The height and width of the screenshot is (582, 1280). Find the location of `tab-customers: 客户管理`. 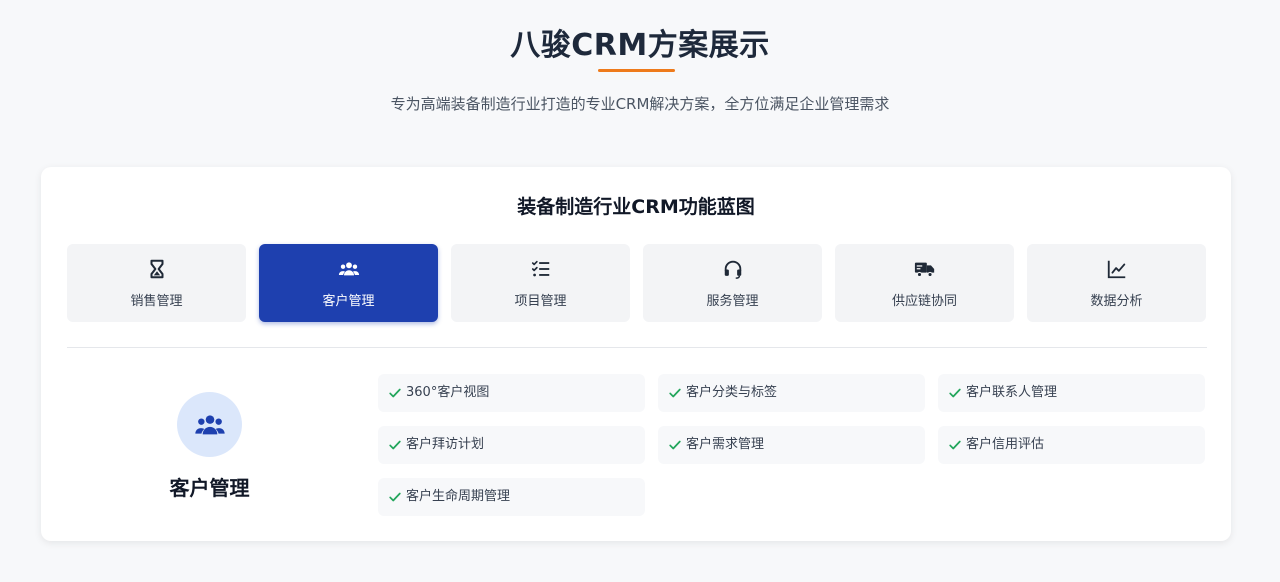

tab-customers: 客户管理 is located at coordinates (348, 283).